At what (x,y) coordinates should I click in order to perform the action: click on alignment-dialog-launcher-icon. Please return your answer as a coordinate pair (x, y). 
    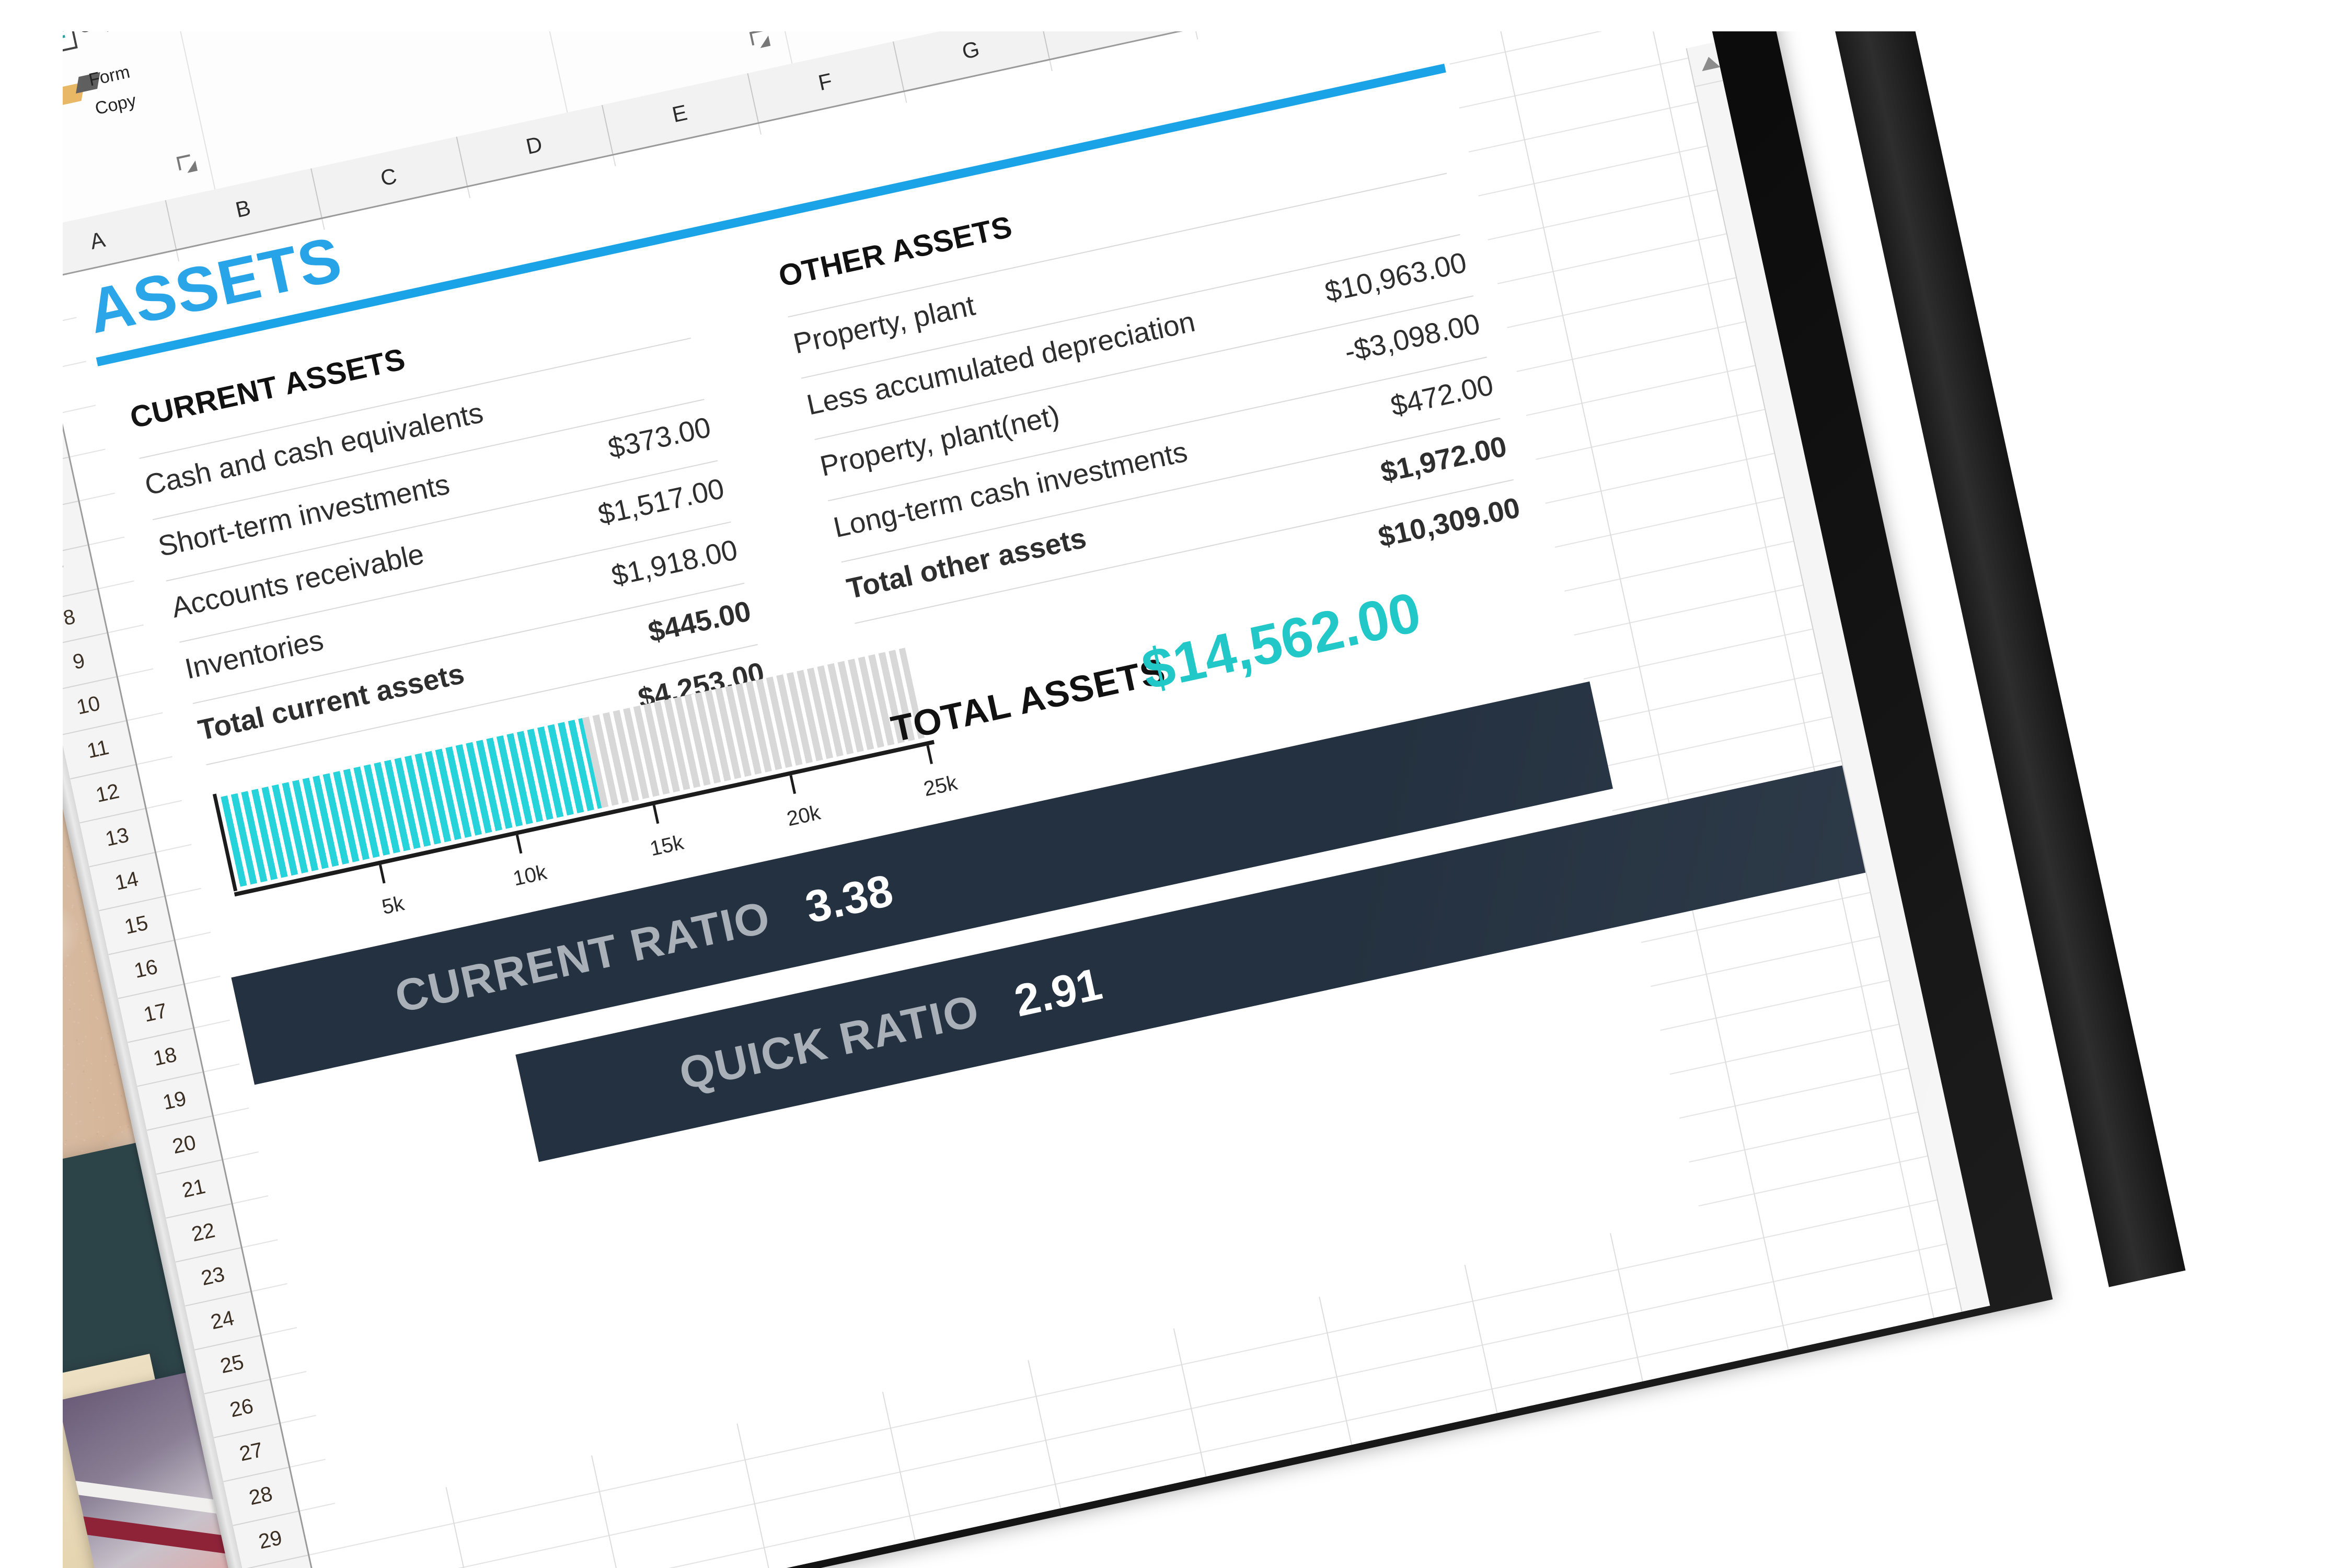
    Looking at the image, I should click on (760, 38).